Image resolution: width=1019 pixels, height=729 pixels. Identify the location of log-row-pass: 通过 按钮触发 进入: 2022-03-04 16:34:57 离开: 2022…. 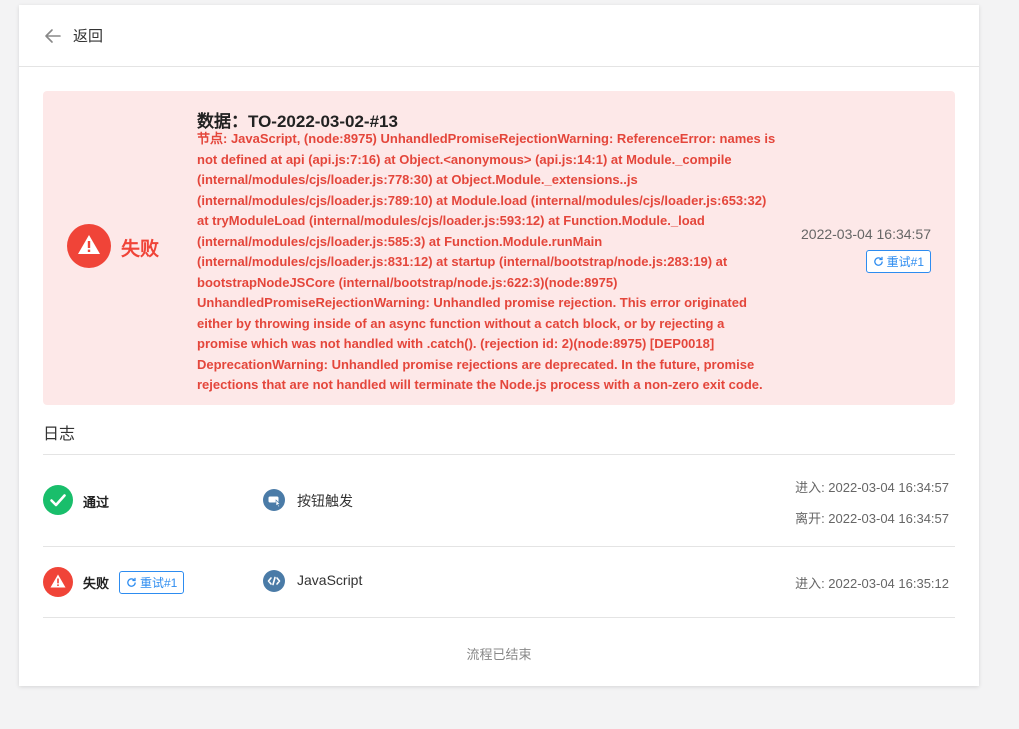
(499, 500).